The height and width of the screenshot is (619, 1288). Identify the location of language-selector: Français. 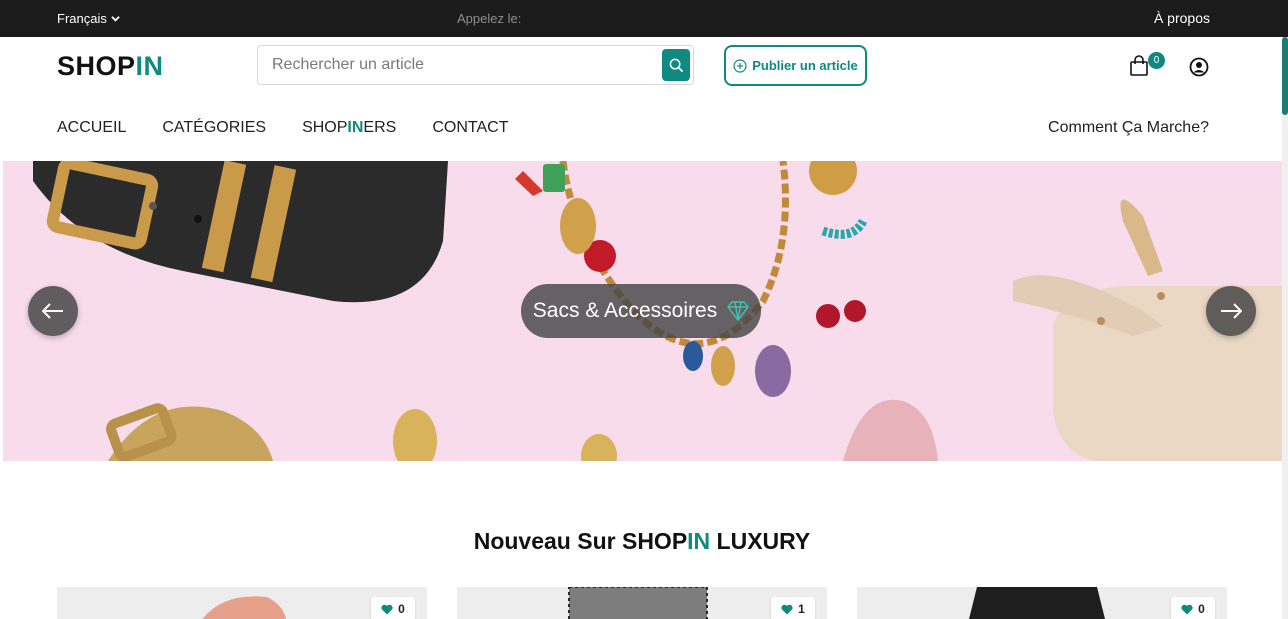
(88, 18).